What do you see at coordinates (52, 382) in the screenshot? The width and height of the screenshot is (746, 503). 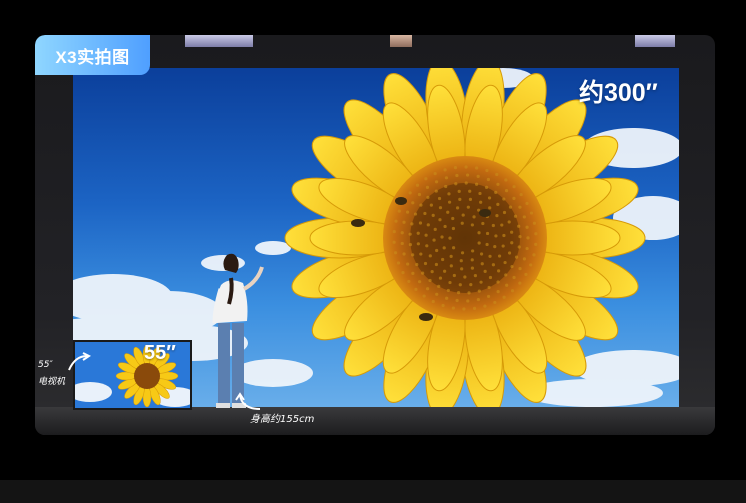 I see `tv-annotation-label: 电视机` at bounding box center [52, 382].